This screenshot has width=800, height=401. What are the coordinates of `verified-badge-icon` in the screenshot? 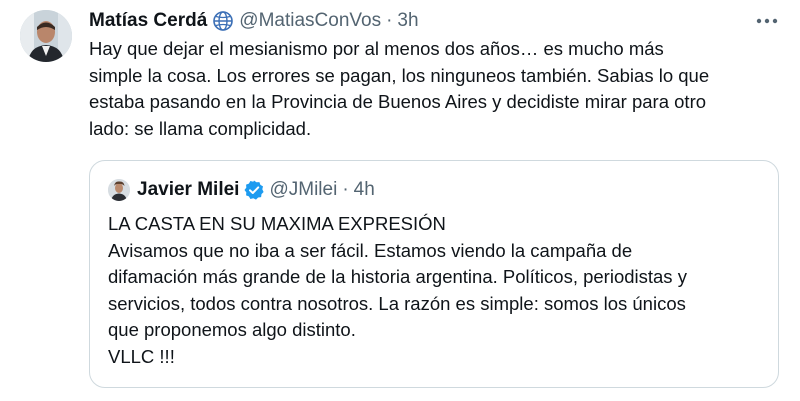 It's located at (254, 190).